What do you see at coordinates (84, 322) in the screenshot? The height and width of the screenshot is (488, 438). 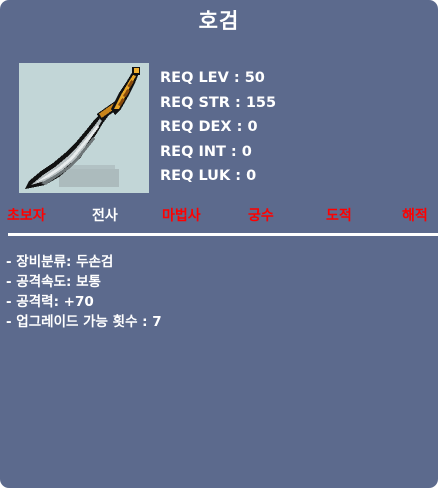 I see `stat-upgrade-slots: - 업그레이드 가능 횟수 : 7` at bounding box center [84, 322].